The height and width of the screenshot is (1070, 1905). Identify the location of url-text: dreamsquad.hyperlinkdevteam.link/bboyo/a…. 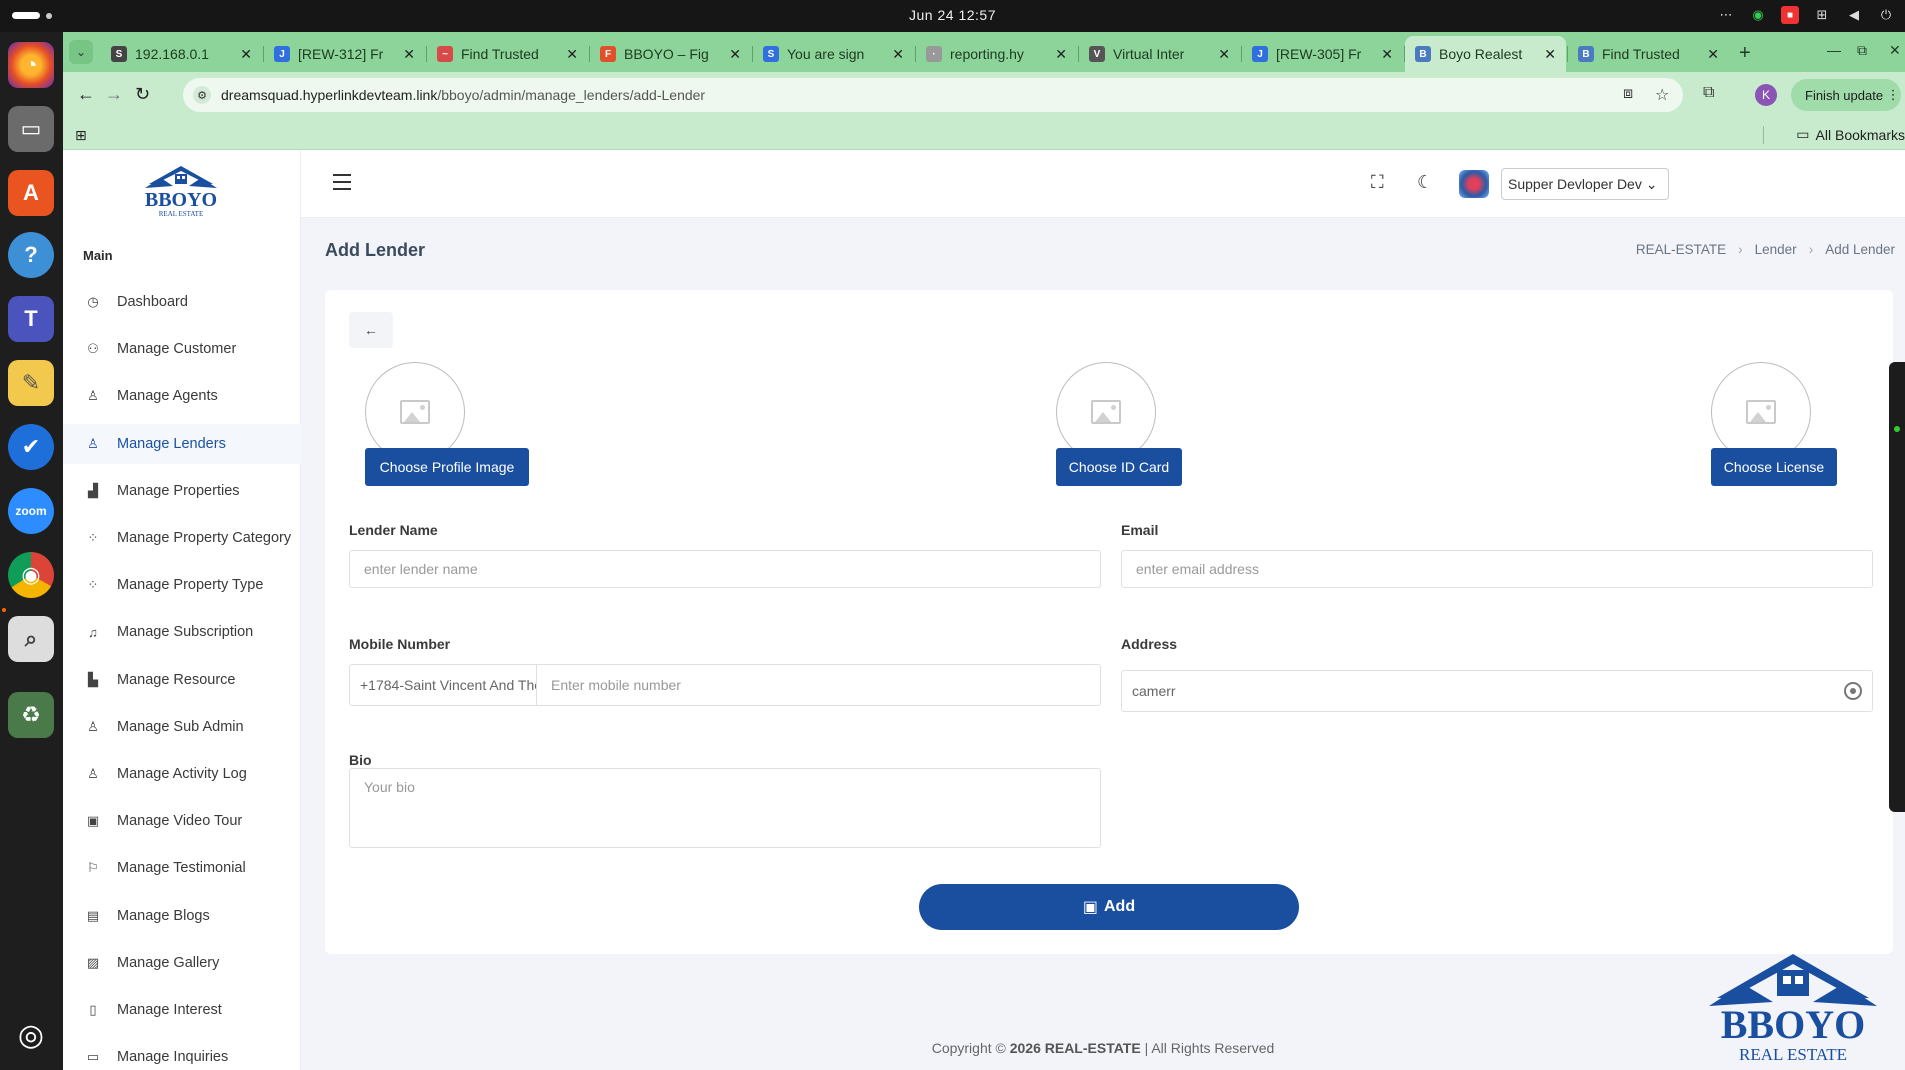
(463, 95).